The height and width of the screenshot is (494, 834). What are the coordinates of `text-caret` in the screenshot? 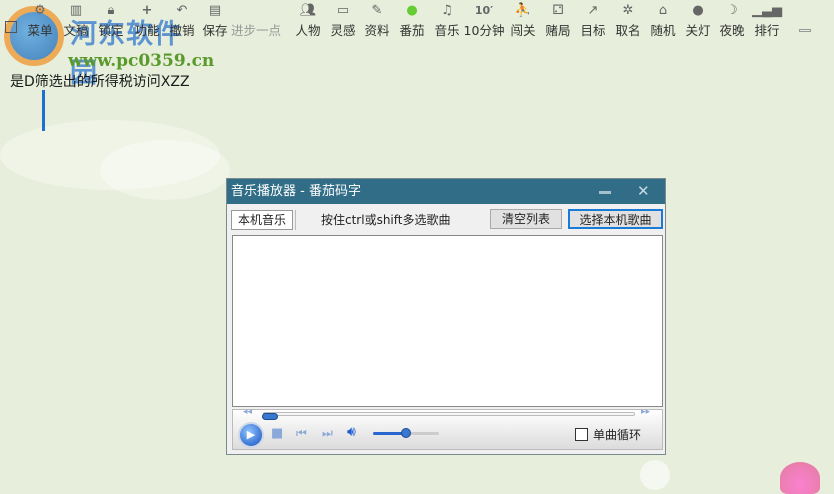 It's located at (43, 110).